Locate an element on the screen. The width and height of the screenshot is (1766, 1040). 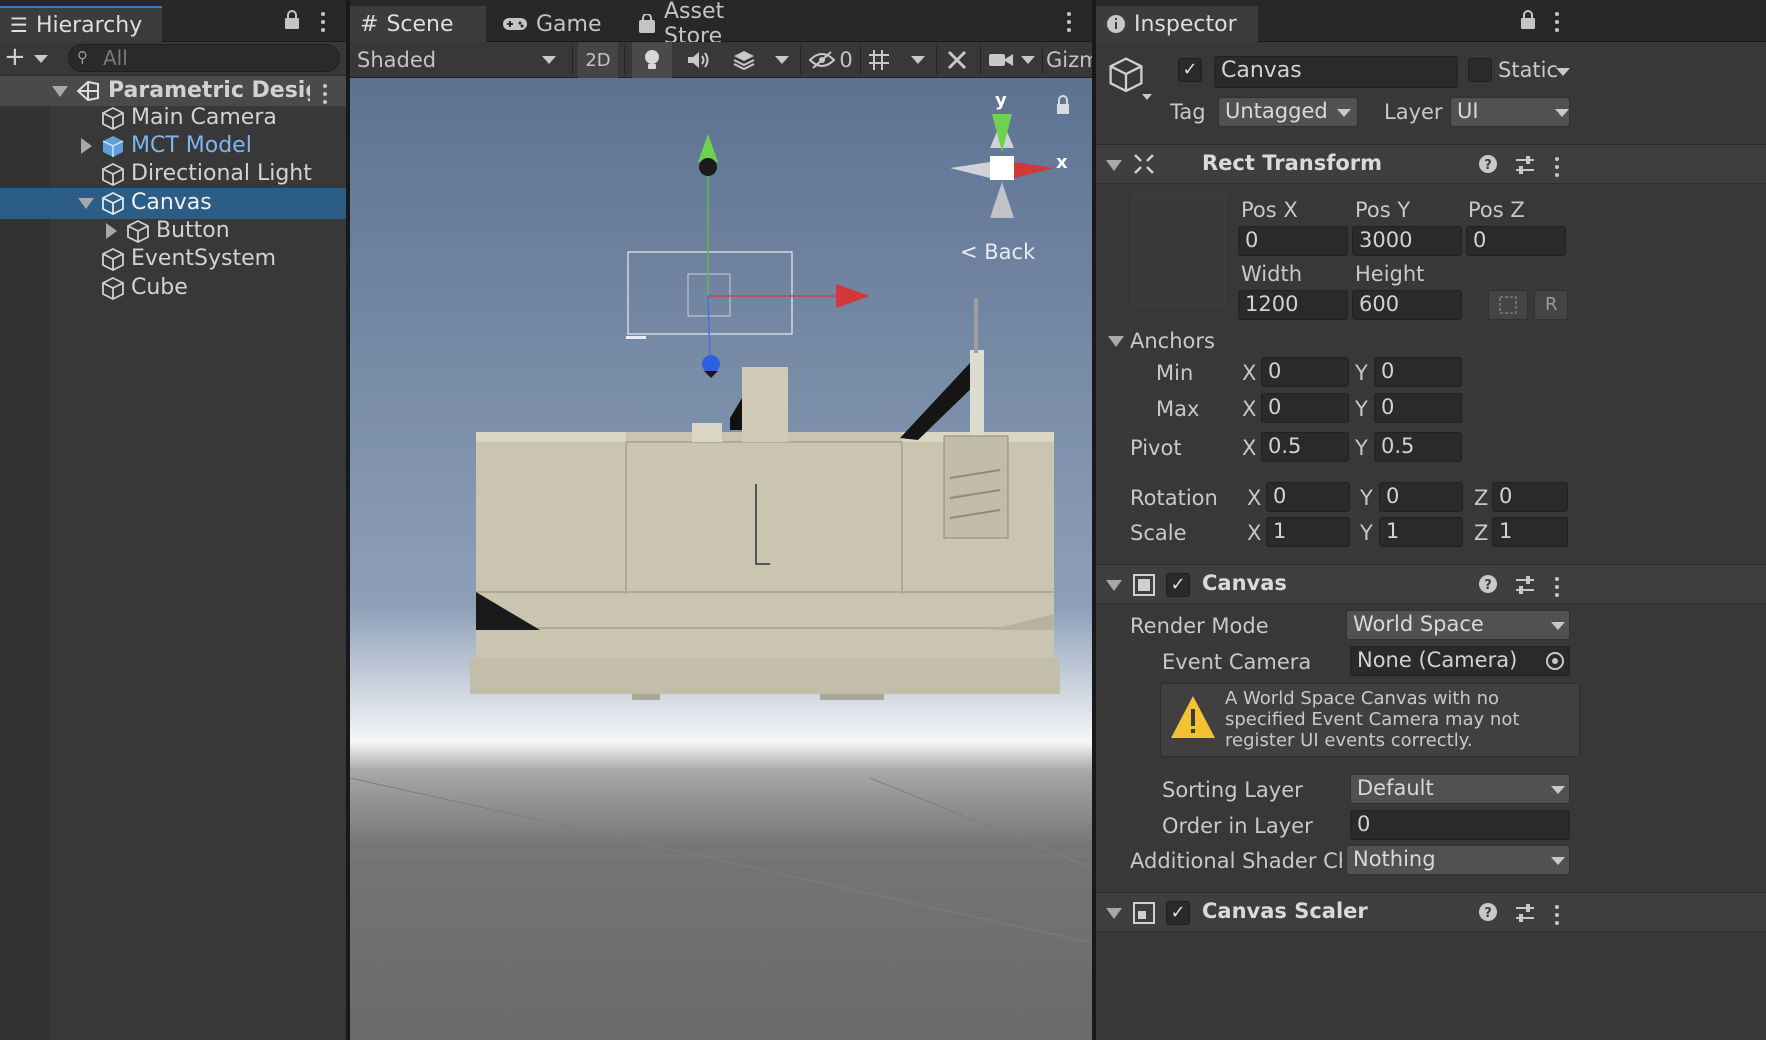
sorting-layer-dropdown: Default is located at coordinates (1460, 789).